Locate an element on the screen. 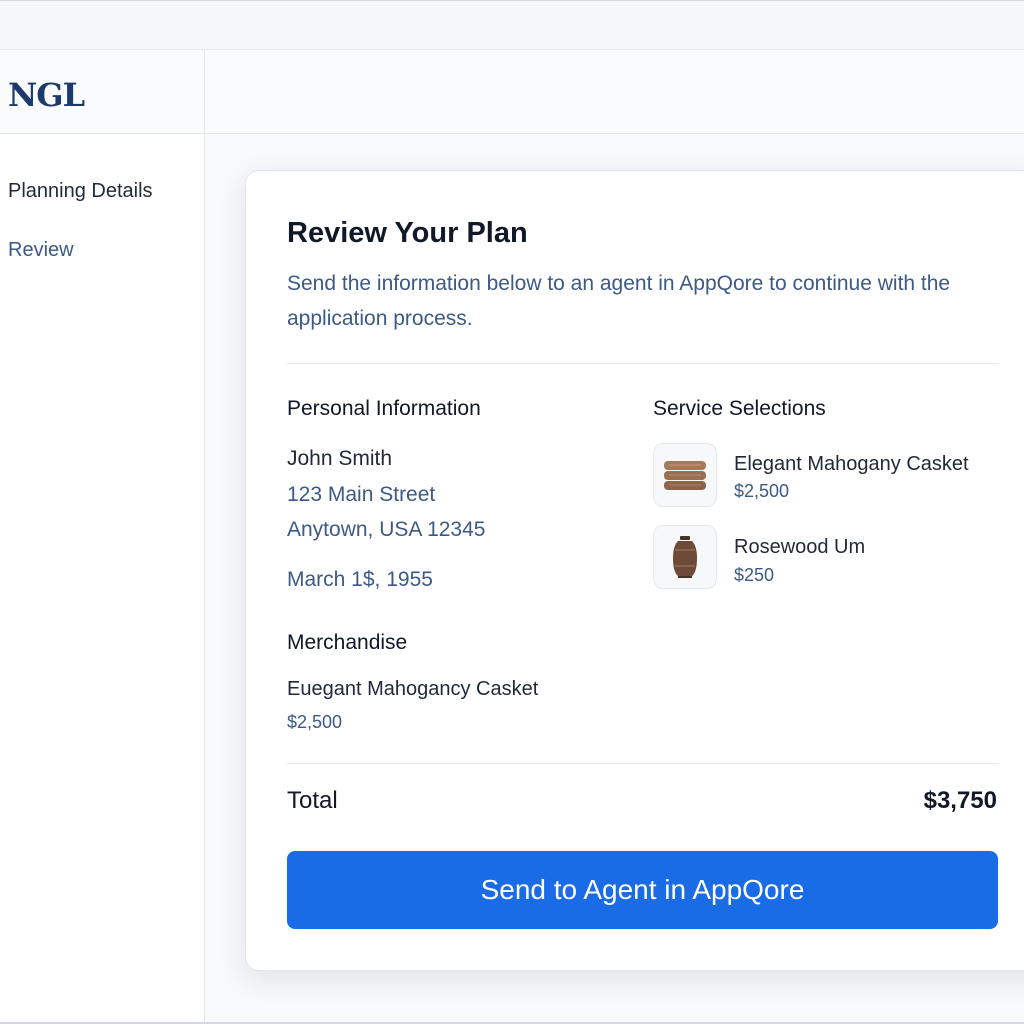 The image size is (1024, 1024). header-divider is located at coordinates (204, 92).